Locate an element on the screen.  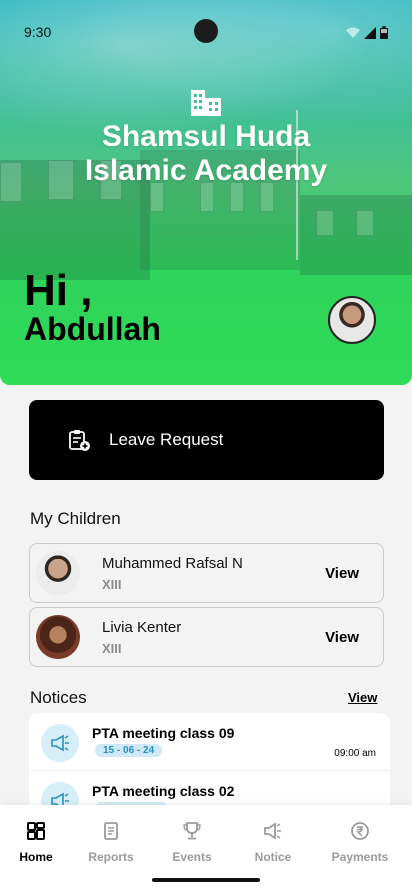
nav-label: Home is located at coordinates (36, 857).